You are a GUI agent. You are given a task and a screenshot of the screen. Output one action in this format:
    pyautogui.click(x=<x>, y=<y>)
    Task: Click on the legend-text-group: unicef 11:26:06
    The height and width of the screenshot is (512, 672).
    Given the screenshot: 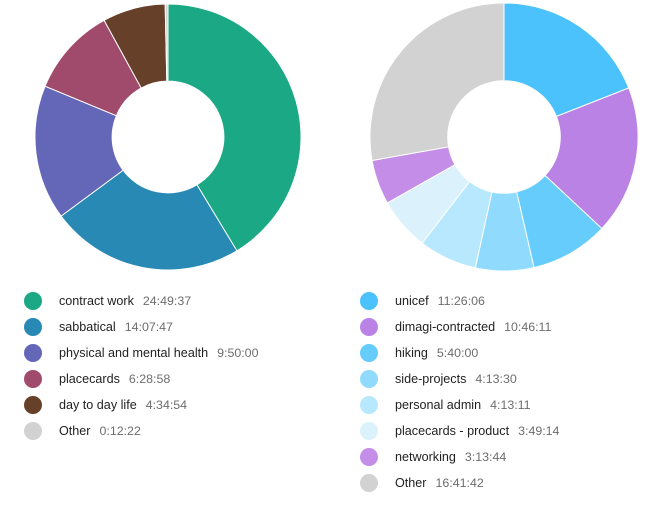 What is the action you would take?
    pyautogui.click(x=440, y=301)
    